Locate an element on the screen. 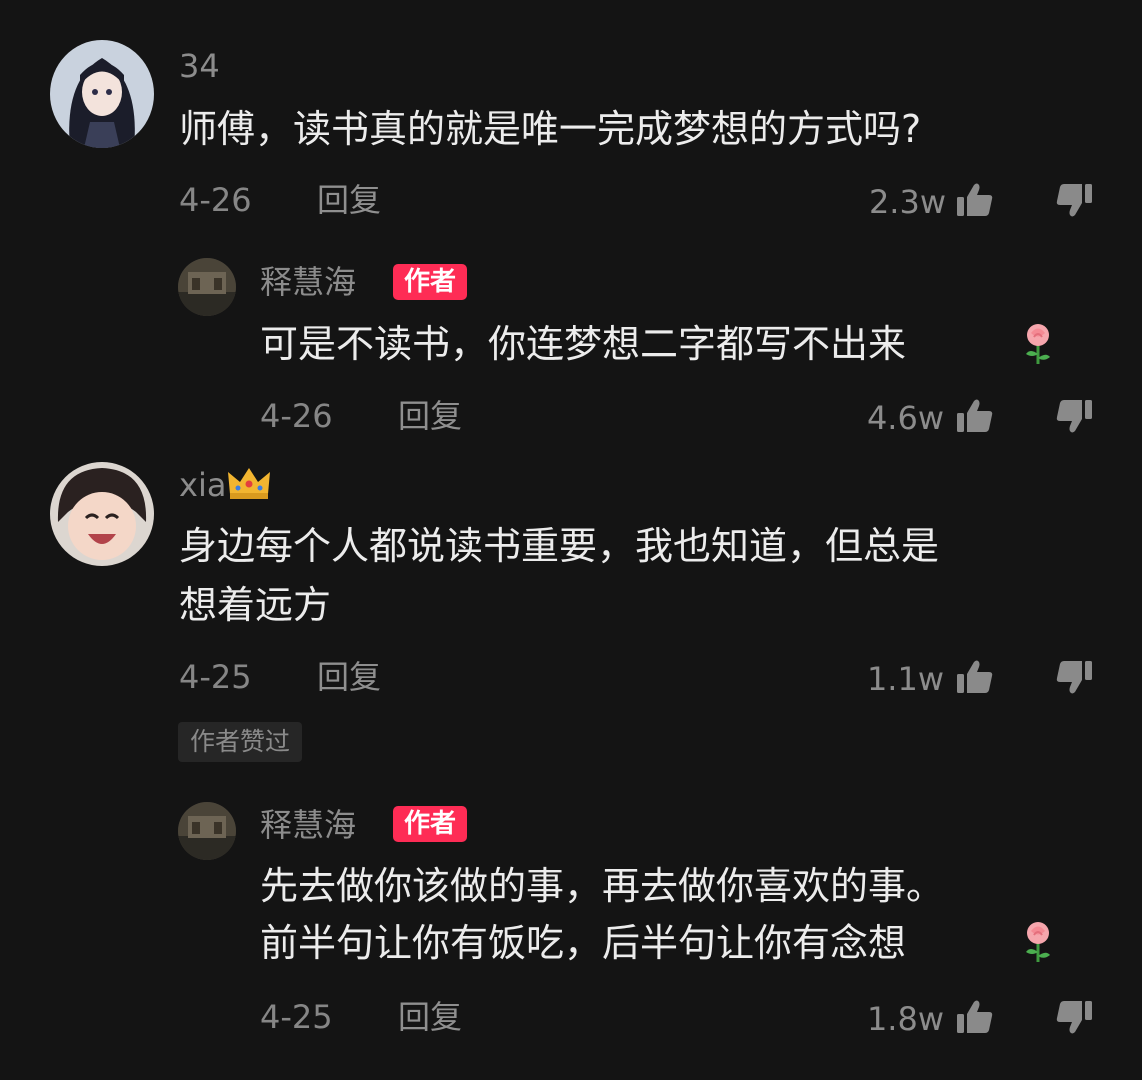 The image size is (1142, 1080). comment-text: 想着远方 is located at coordinates (255, 605).